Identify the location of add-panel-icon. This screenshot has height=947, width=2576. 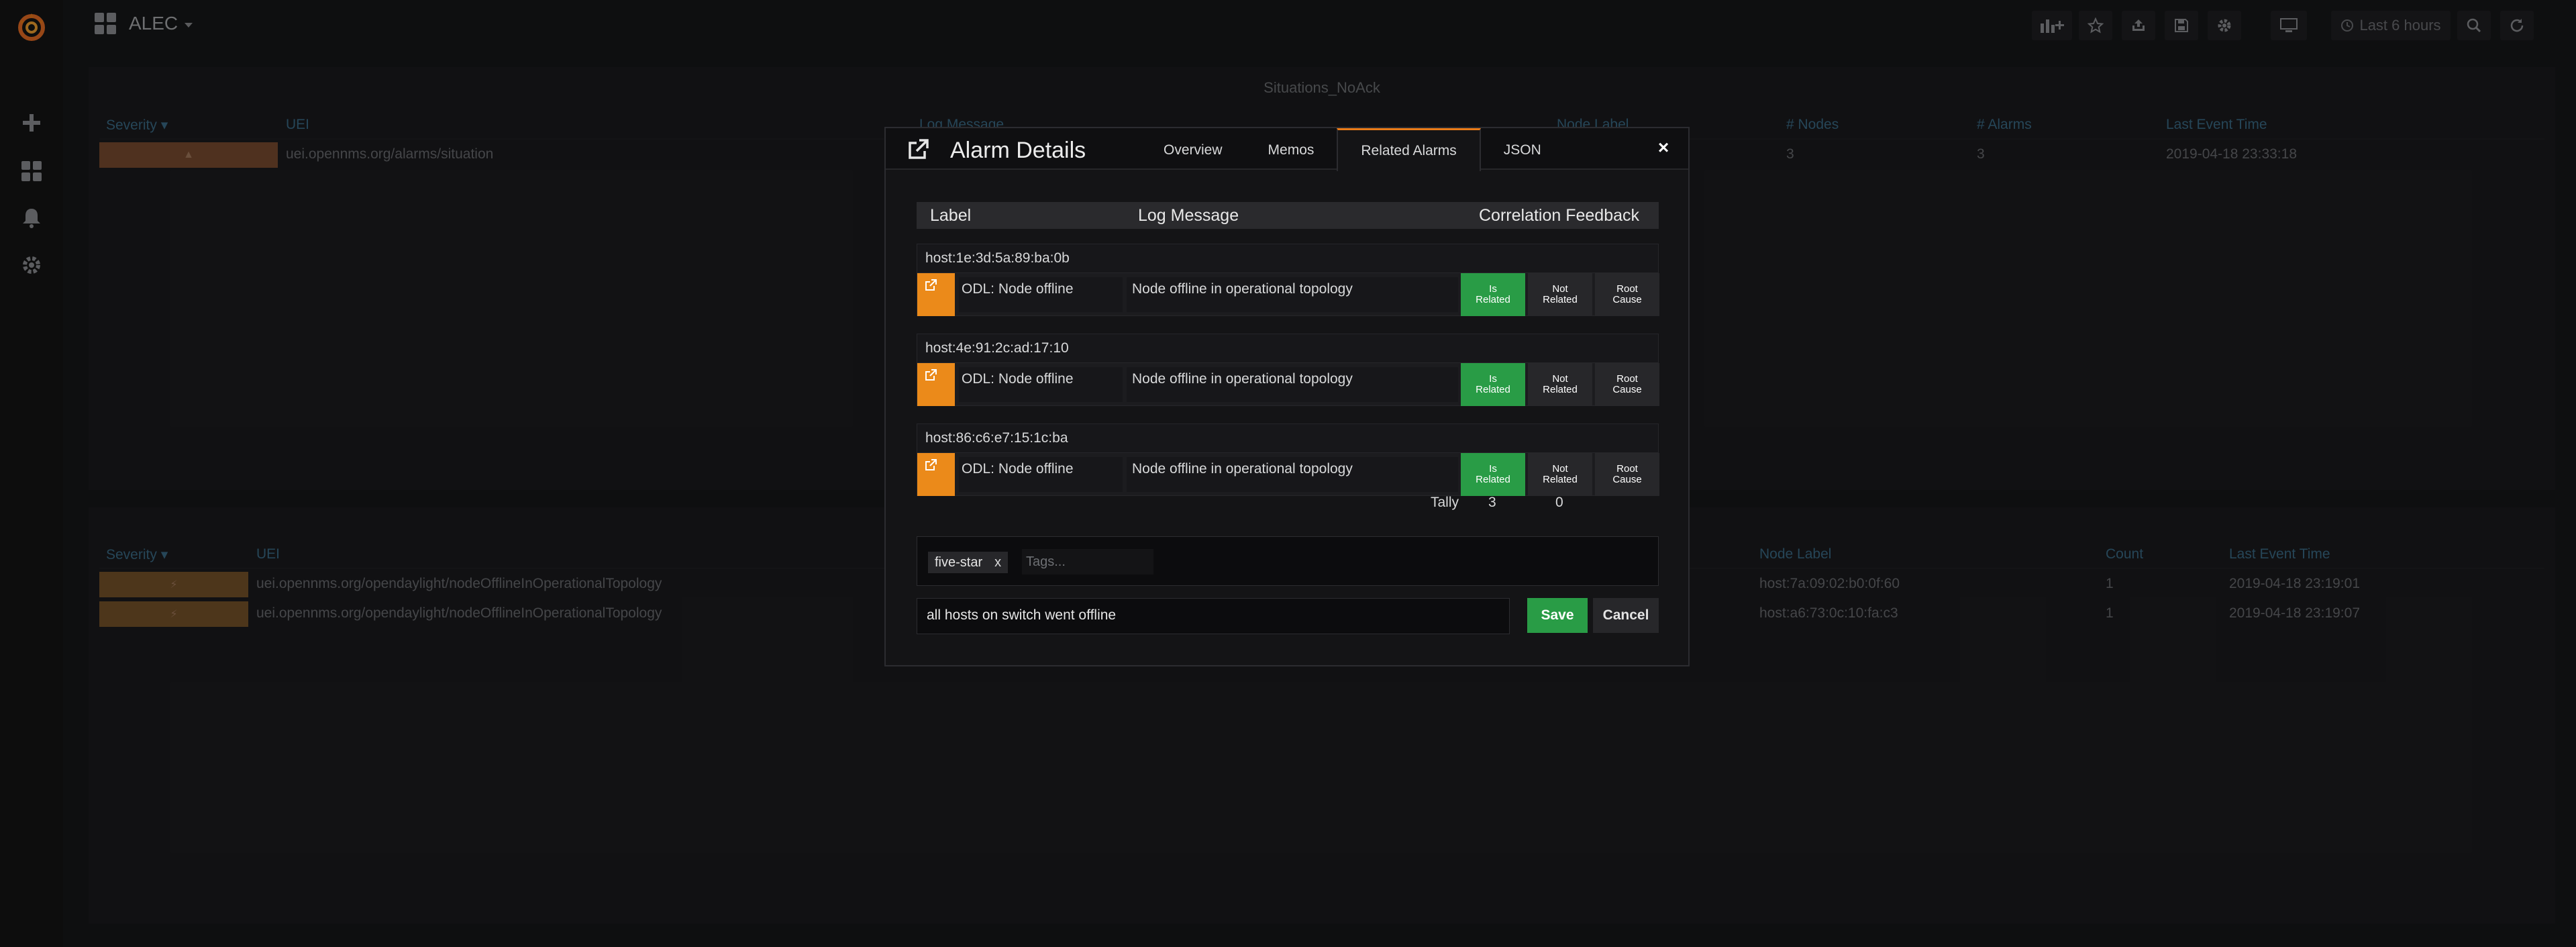
(2052, 26).